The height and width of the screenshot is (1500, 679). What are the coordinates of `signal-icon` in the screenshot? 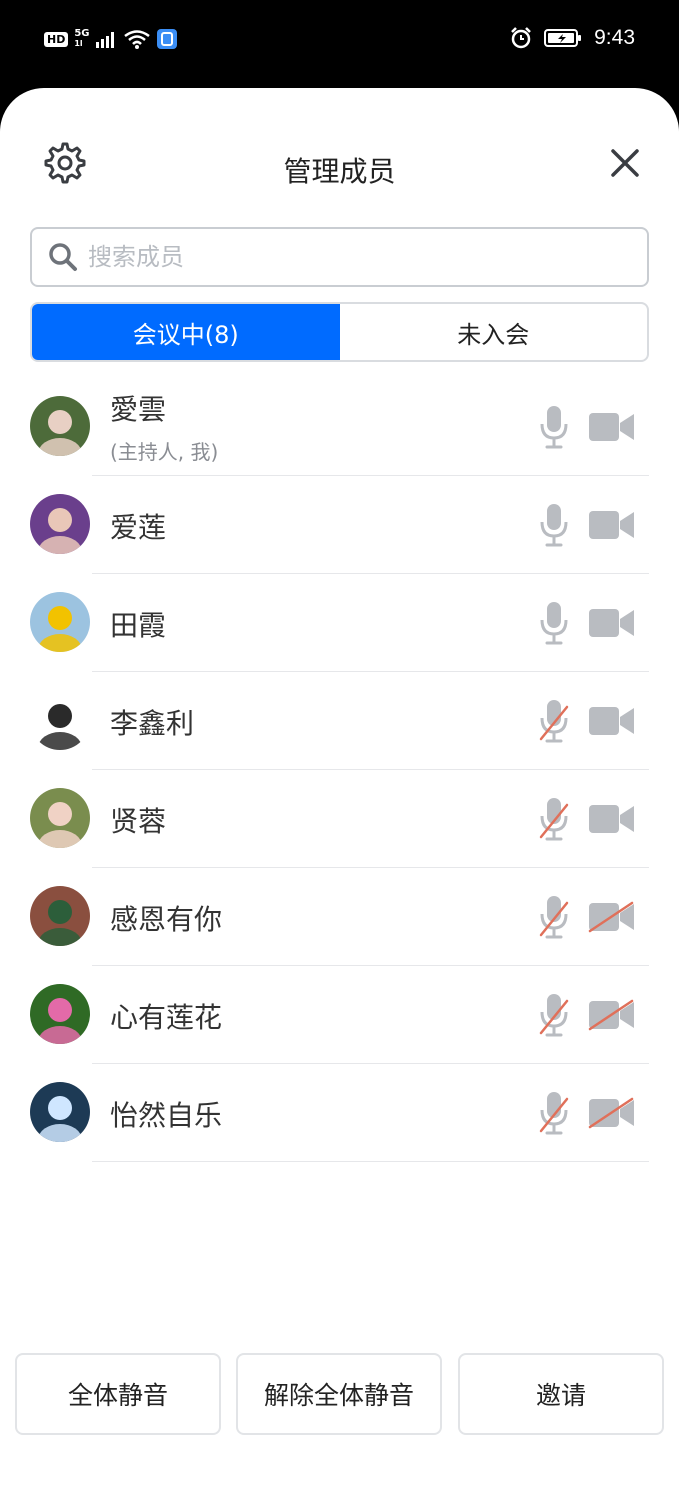 It's located at (104, 40).